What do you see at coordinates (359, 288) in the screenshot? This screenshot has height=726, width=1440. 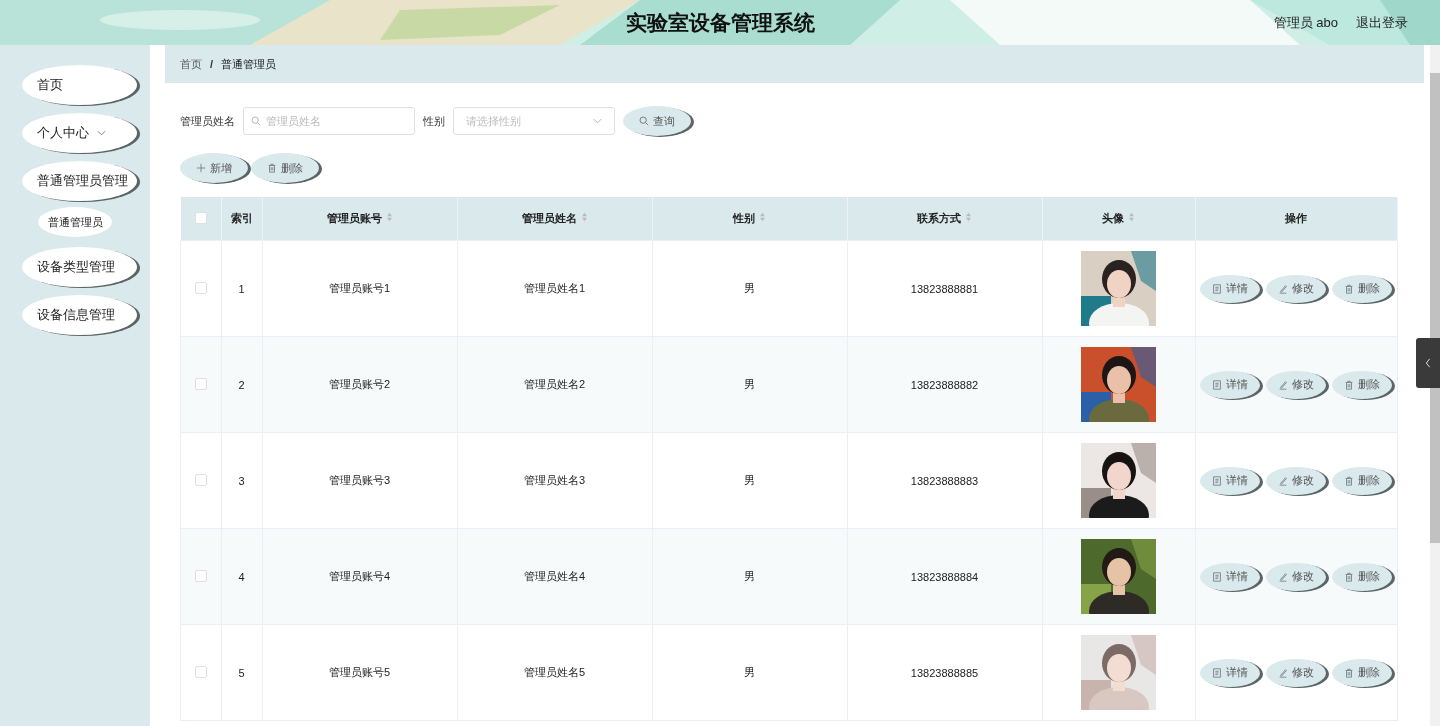 I see `table-cell: 管理员账号1` at bounding box center [359, 288].